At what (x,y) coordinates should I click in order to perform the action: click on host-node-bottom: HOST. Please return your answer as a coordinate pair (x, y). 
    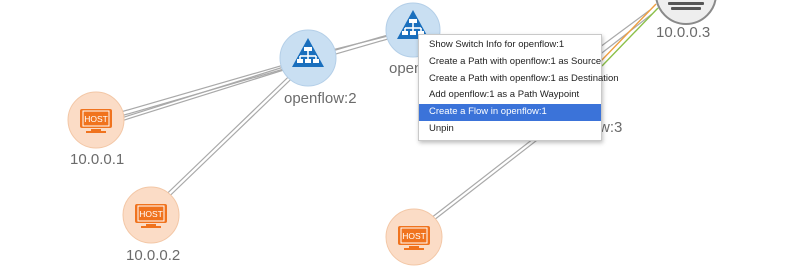
    Looking at the image, I should click on (414, 237).